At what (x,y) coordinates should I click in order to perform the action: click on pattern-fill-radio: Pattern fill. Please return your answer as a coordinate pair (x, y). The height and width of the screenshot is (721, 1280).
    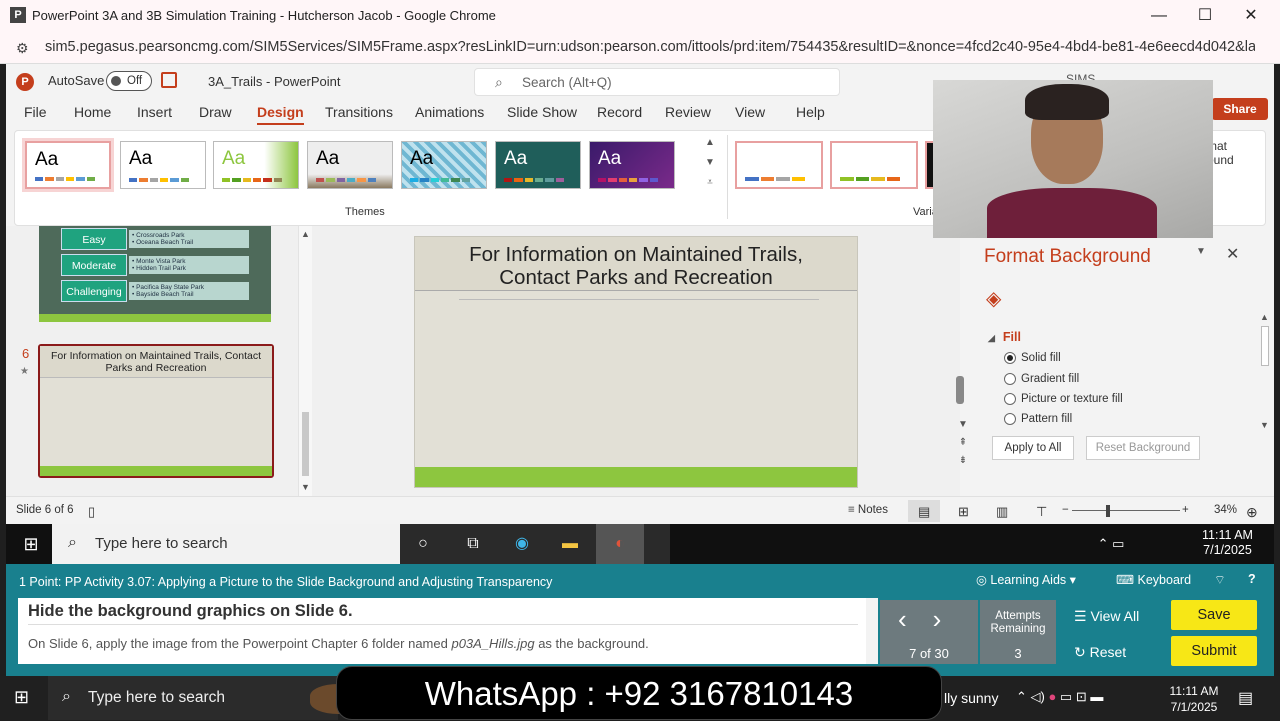
    Looking at the image, I should click on (1038, 419).